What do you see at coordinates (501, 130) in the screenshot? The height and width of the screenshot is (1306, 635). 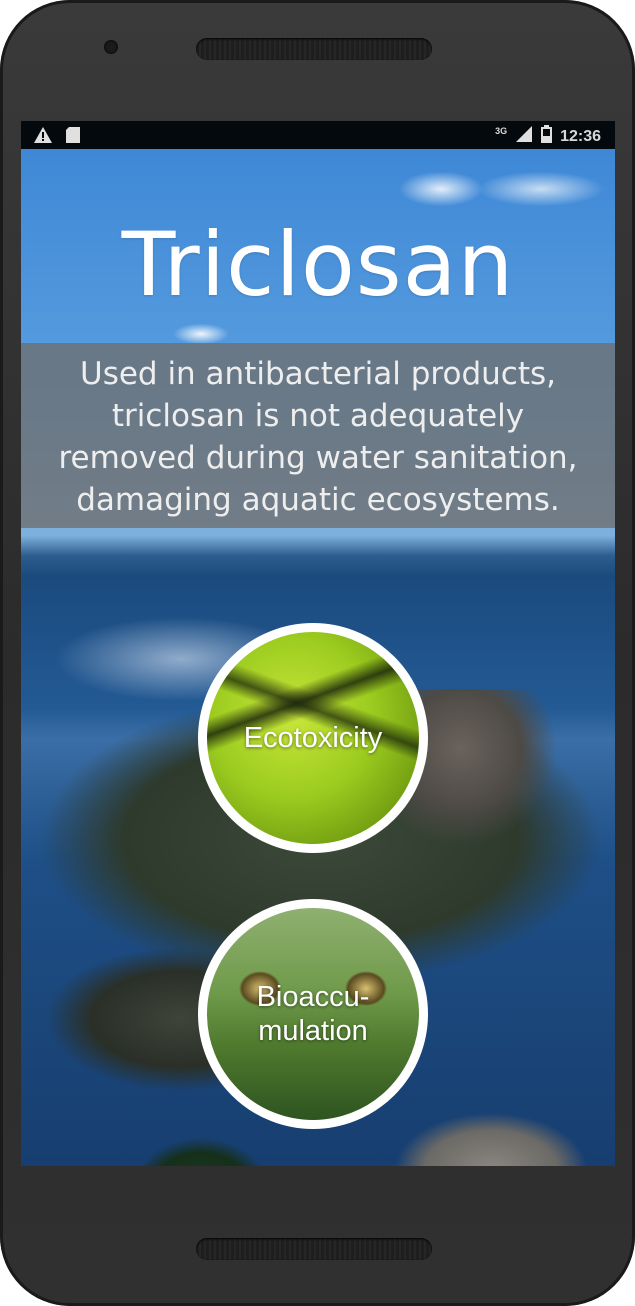 I see `network-type: 3G` at bounding box center [501, 130].